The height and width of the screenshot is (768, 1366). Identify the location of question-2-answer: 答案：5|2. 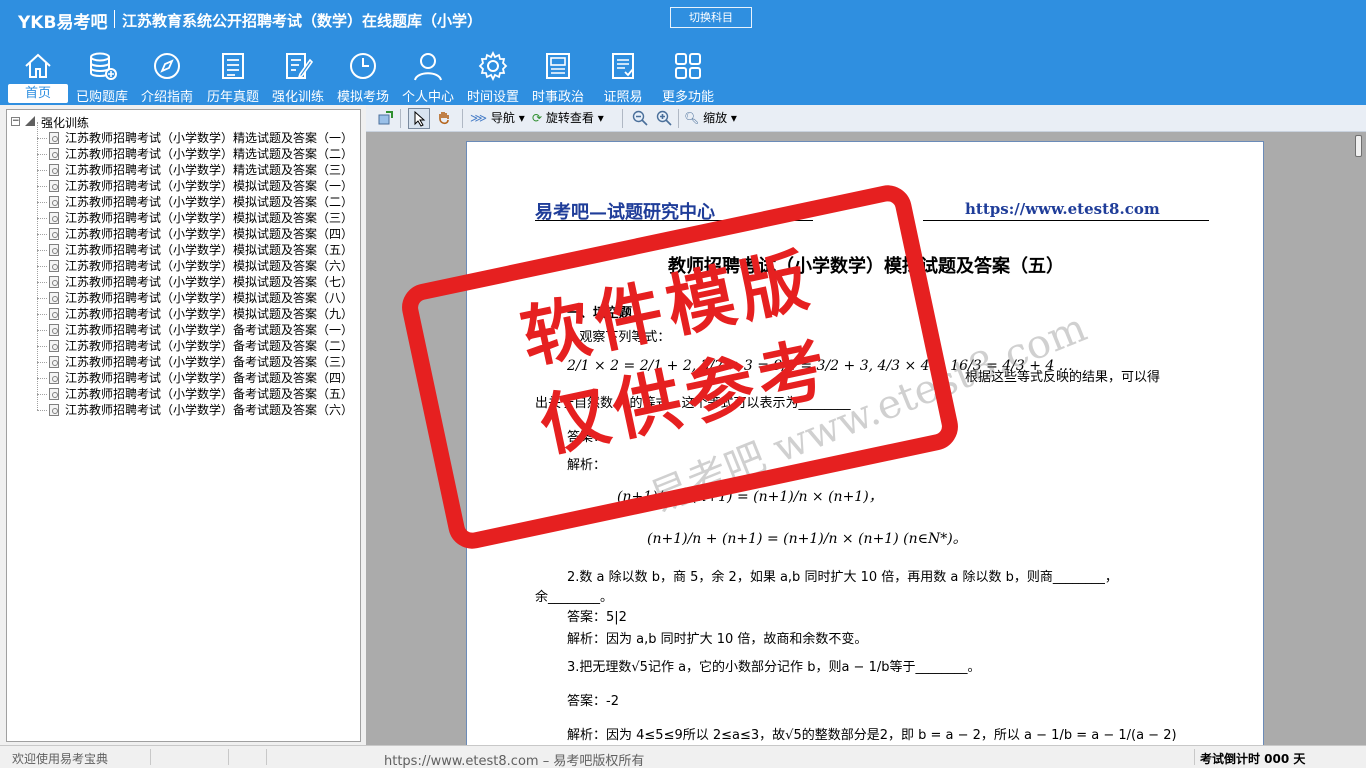
(597, 617).